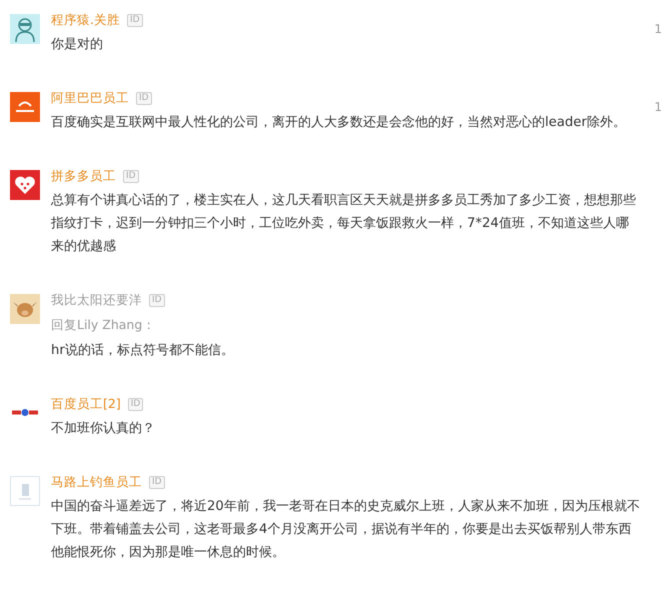 The image size is (664, 594). I want to click on author-name: 百度员工[2], so click(86, 404).